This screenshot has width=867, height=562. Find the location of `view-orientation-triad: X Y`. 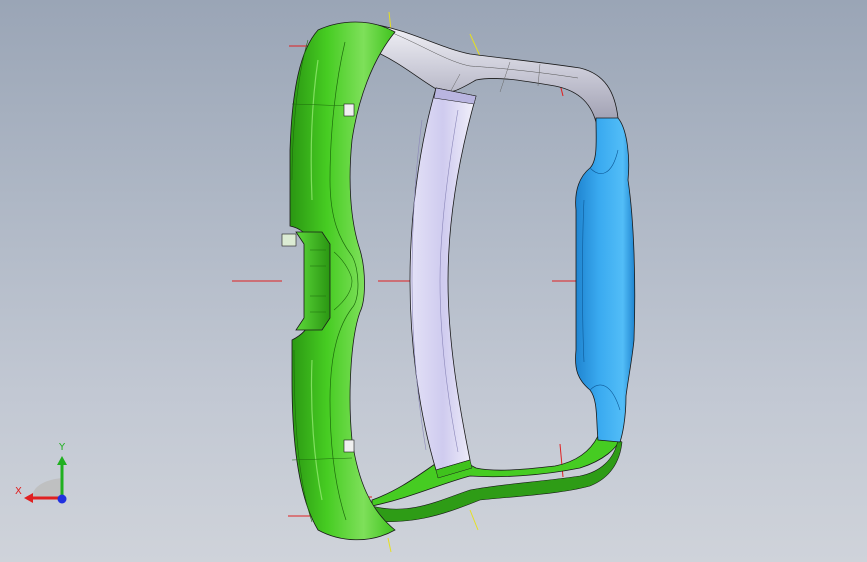

view-orientation-triad: X Y is located at coordinates (45, 474).